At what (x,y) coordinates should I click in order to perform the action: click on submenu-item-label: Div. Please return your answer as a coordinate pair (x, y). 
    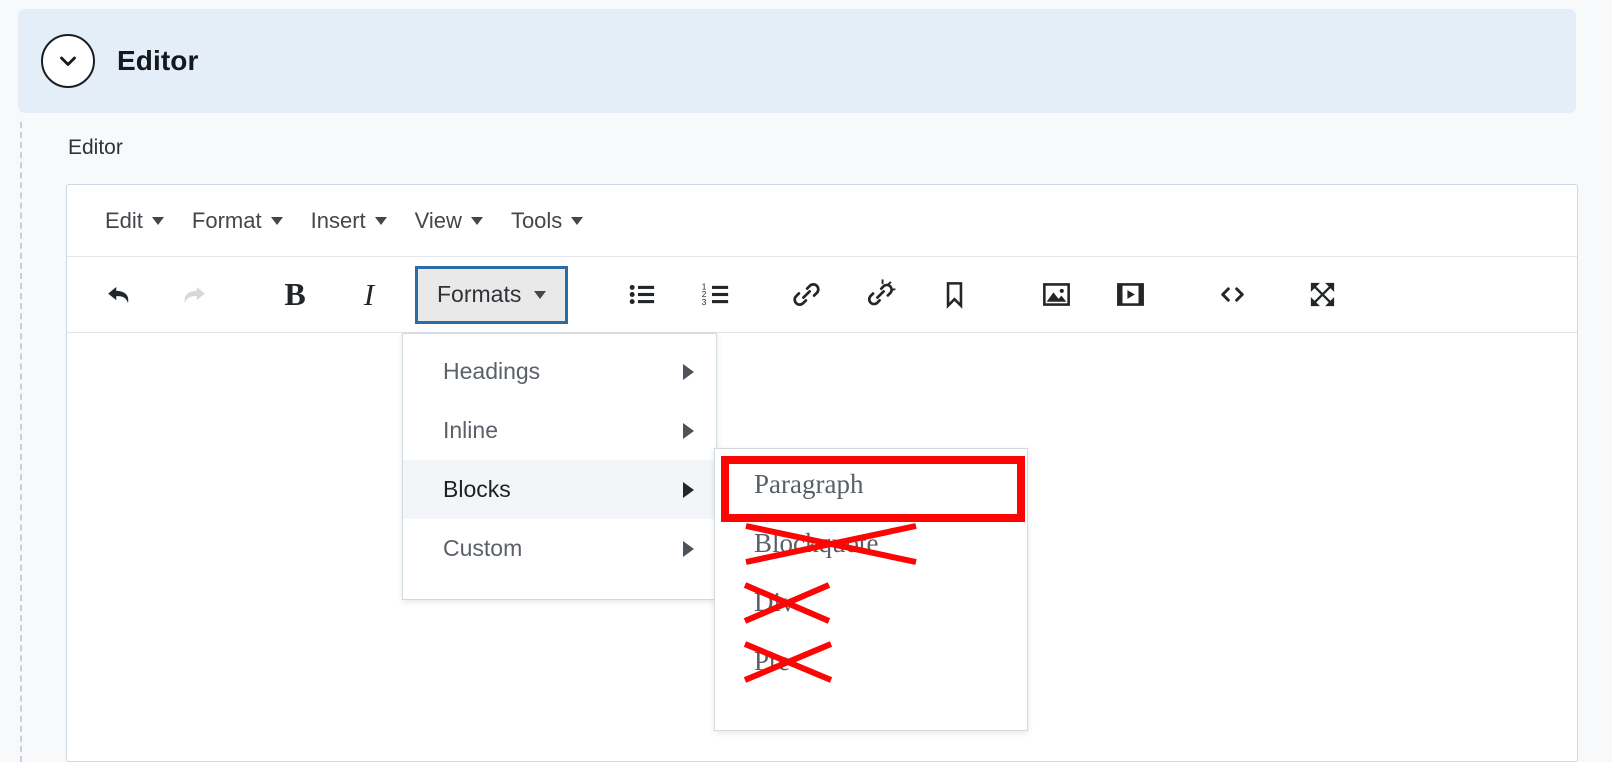
    Looking at the image, I should click on (774, 602).